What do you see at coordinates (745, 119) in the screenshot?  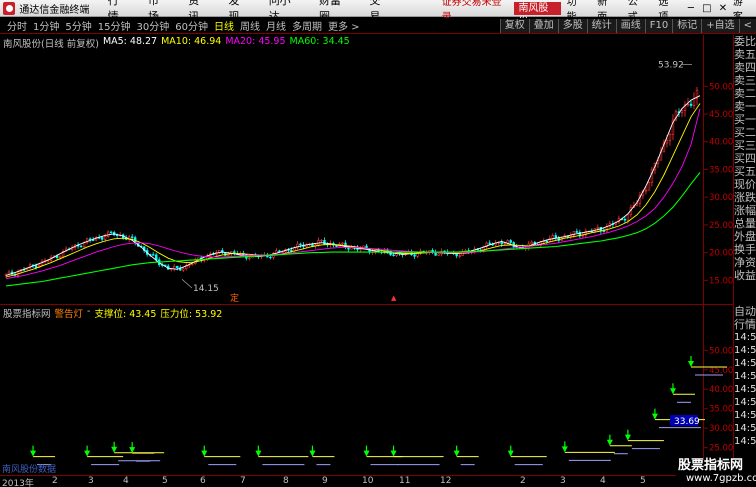 I see `side-panel-item: 买一` at bounding box center [745, 119].